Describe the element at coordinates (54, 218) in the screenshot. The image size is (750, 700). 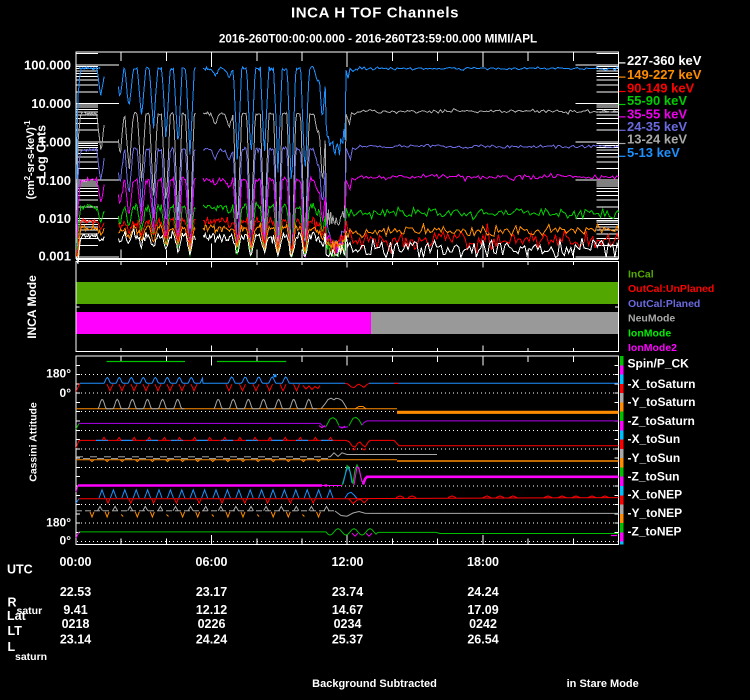
I see `svg-text: 0.010` at that location.